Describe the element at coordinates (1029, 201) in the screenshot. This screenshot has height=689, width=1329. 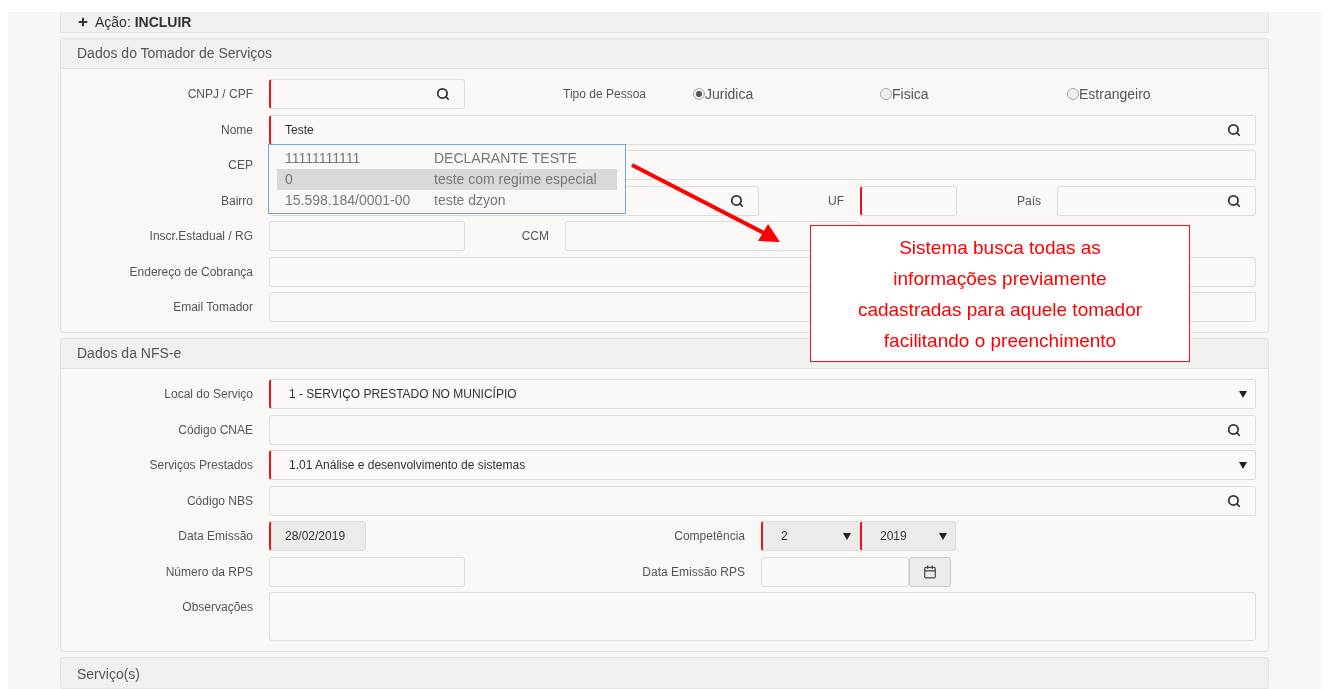
I see `field-label: País` at that location.